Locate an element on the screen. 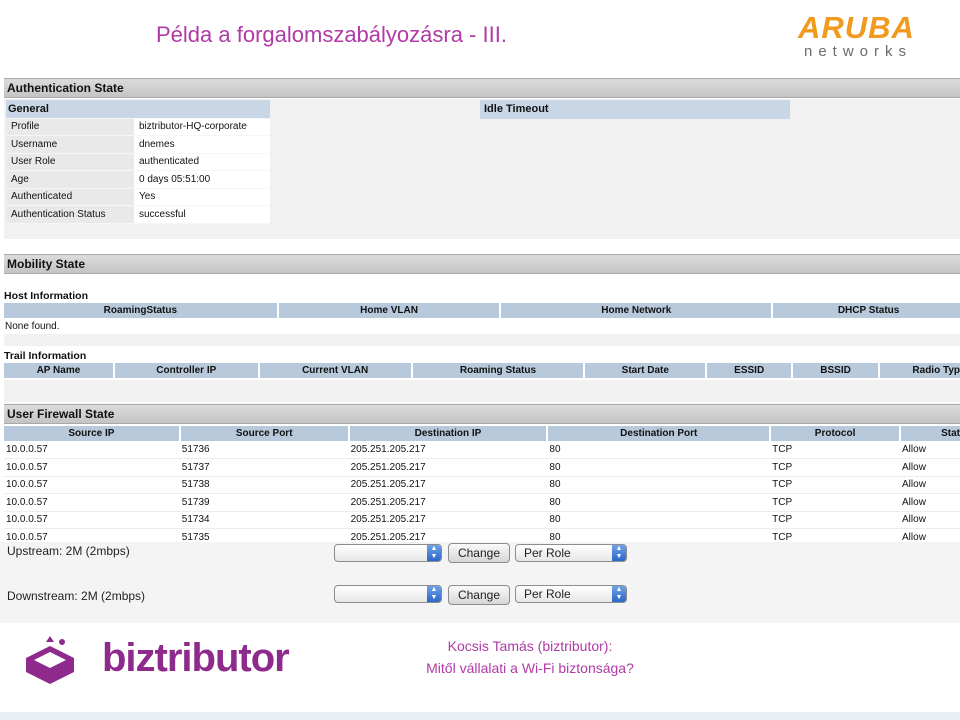  cell: 51737 is located at coordinates (264, 467).